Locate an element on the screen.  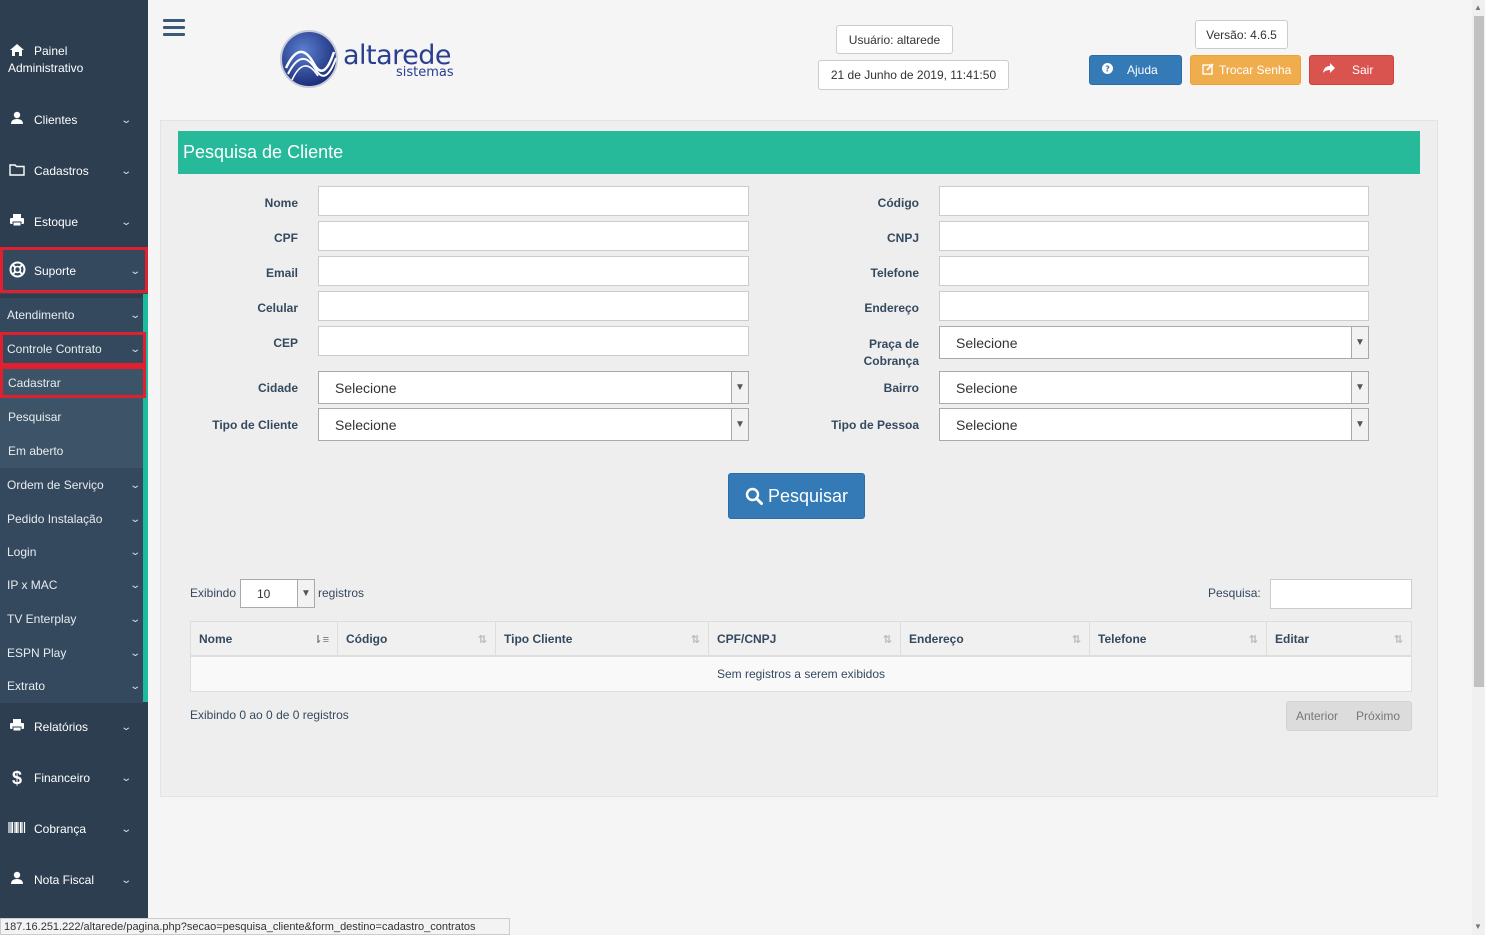
change-password-button: Trocar Senha is located at coordinates (1245, 70).